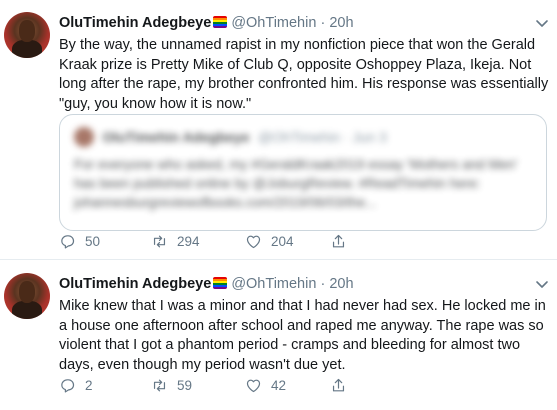  What do you see at coordinates (185, 385) in the screenshot?
I see `retweet-count: 59` at bounding box center [185, 385].